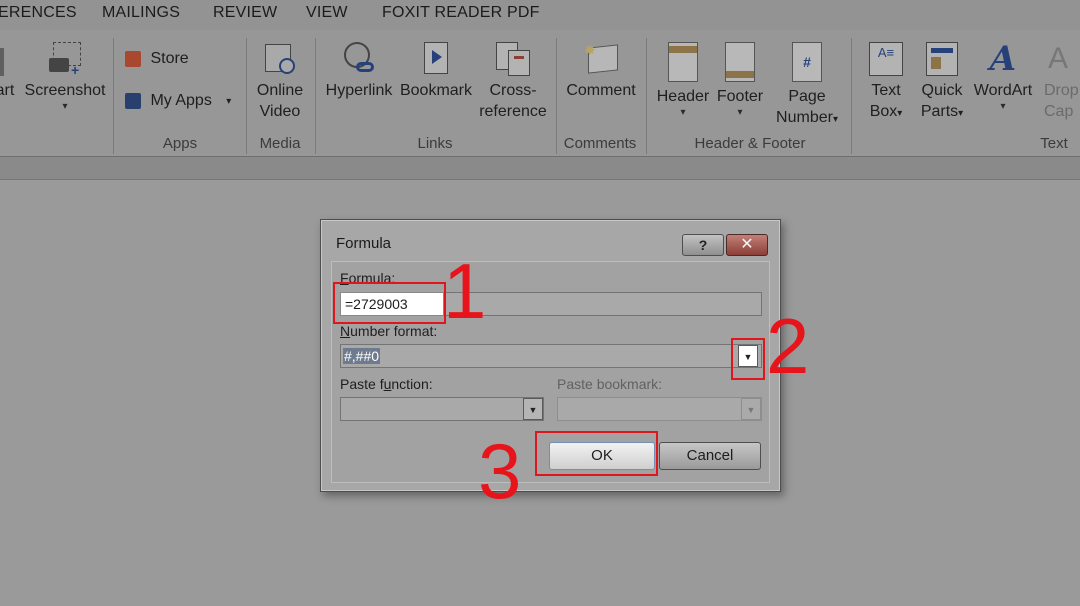 The width and height of the screenshot is (1080, 606). What do you see at coordinates (807, 96) in the screenshot?
I see `page-label: Page` at bounding box center [807, 96].